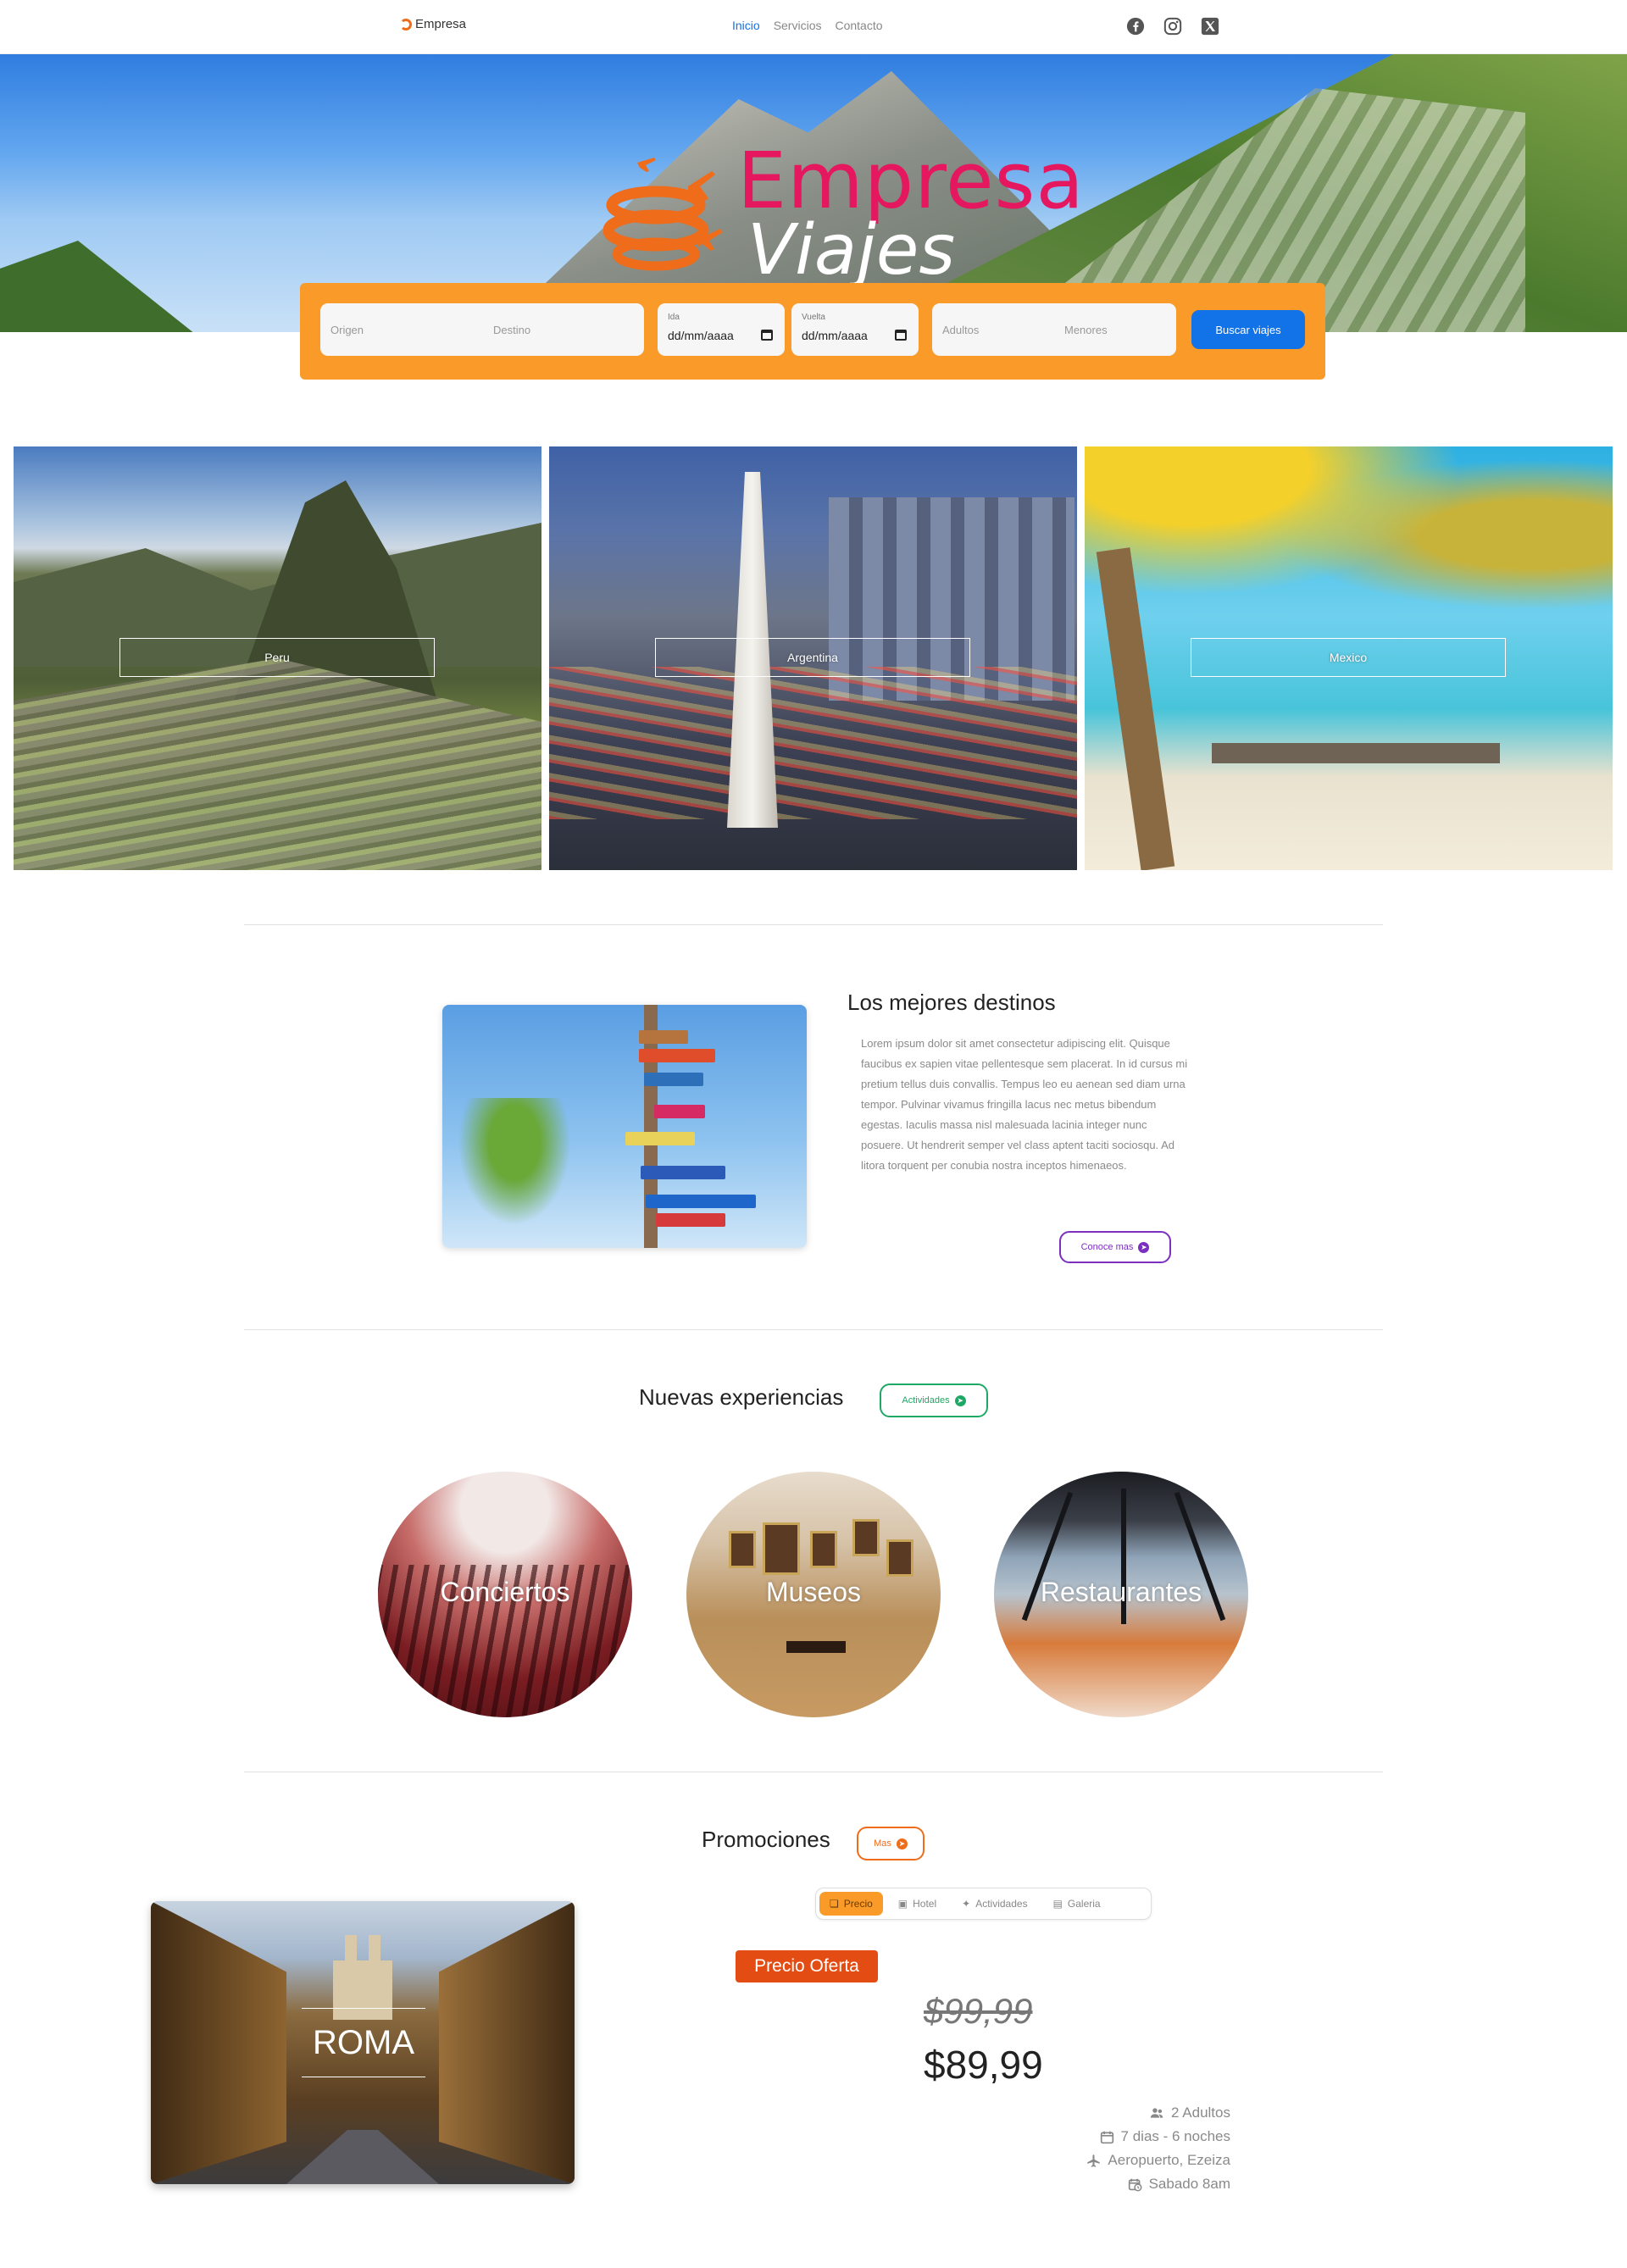  What do you see at coordinates (925, 1904) in the screenshot?
I see `tab-label: Hotel` at bounding box center [925, 1904].